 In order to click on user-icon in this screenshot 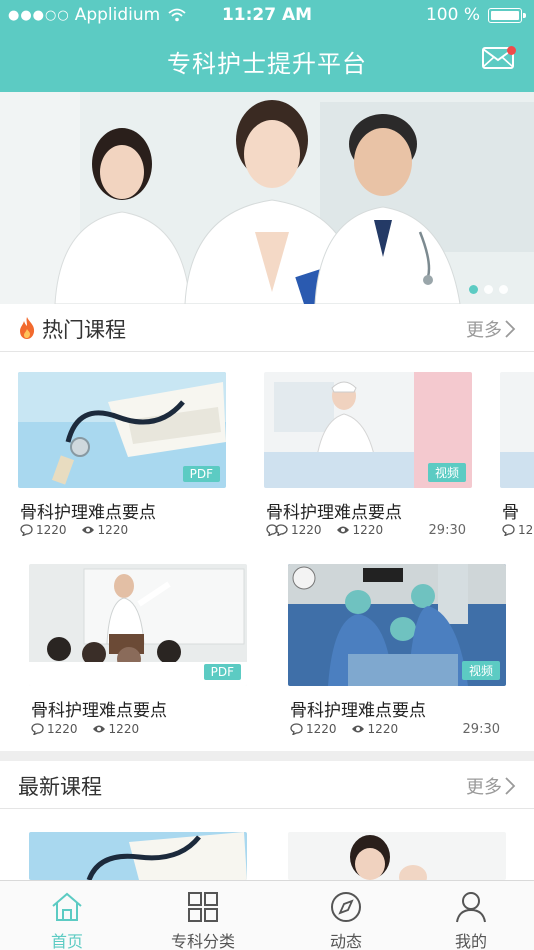, I will do `click(471, 907)`.